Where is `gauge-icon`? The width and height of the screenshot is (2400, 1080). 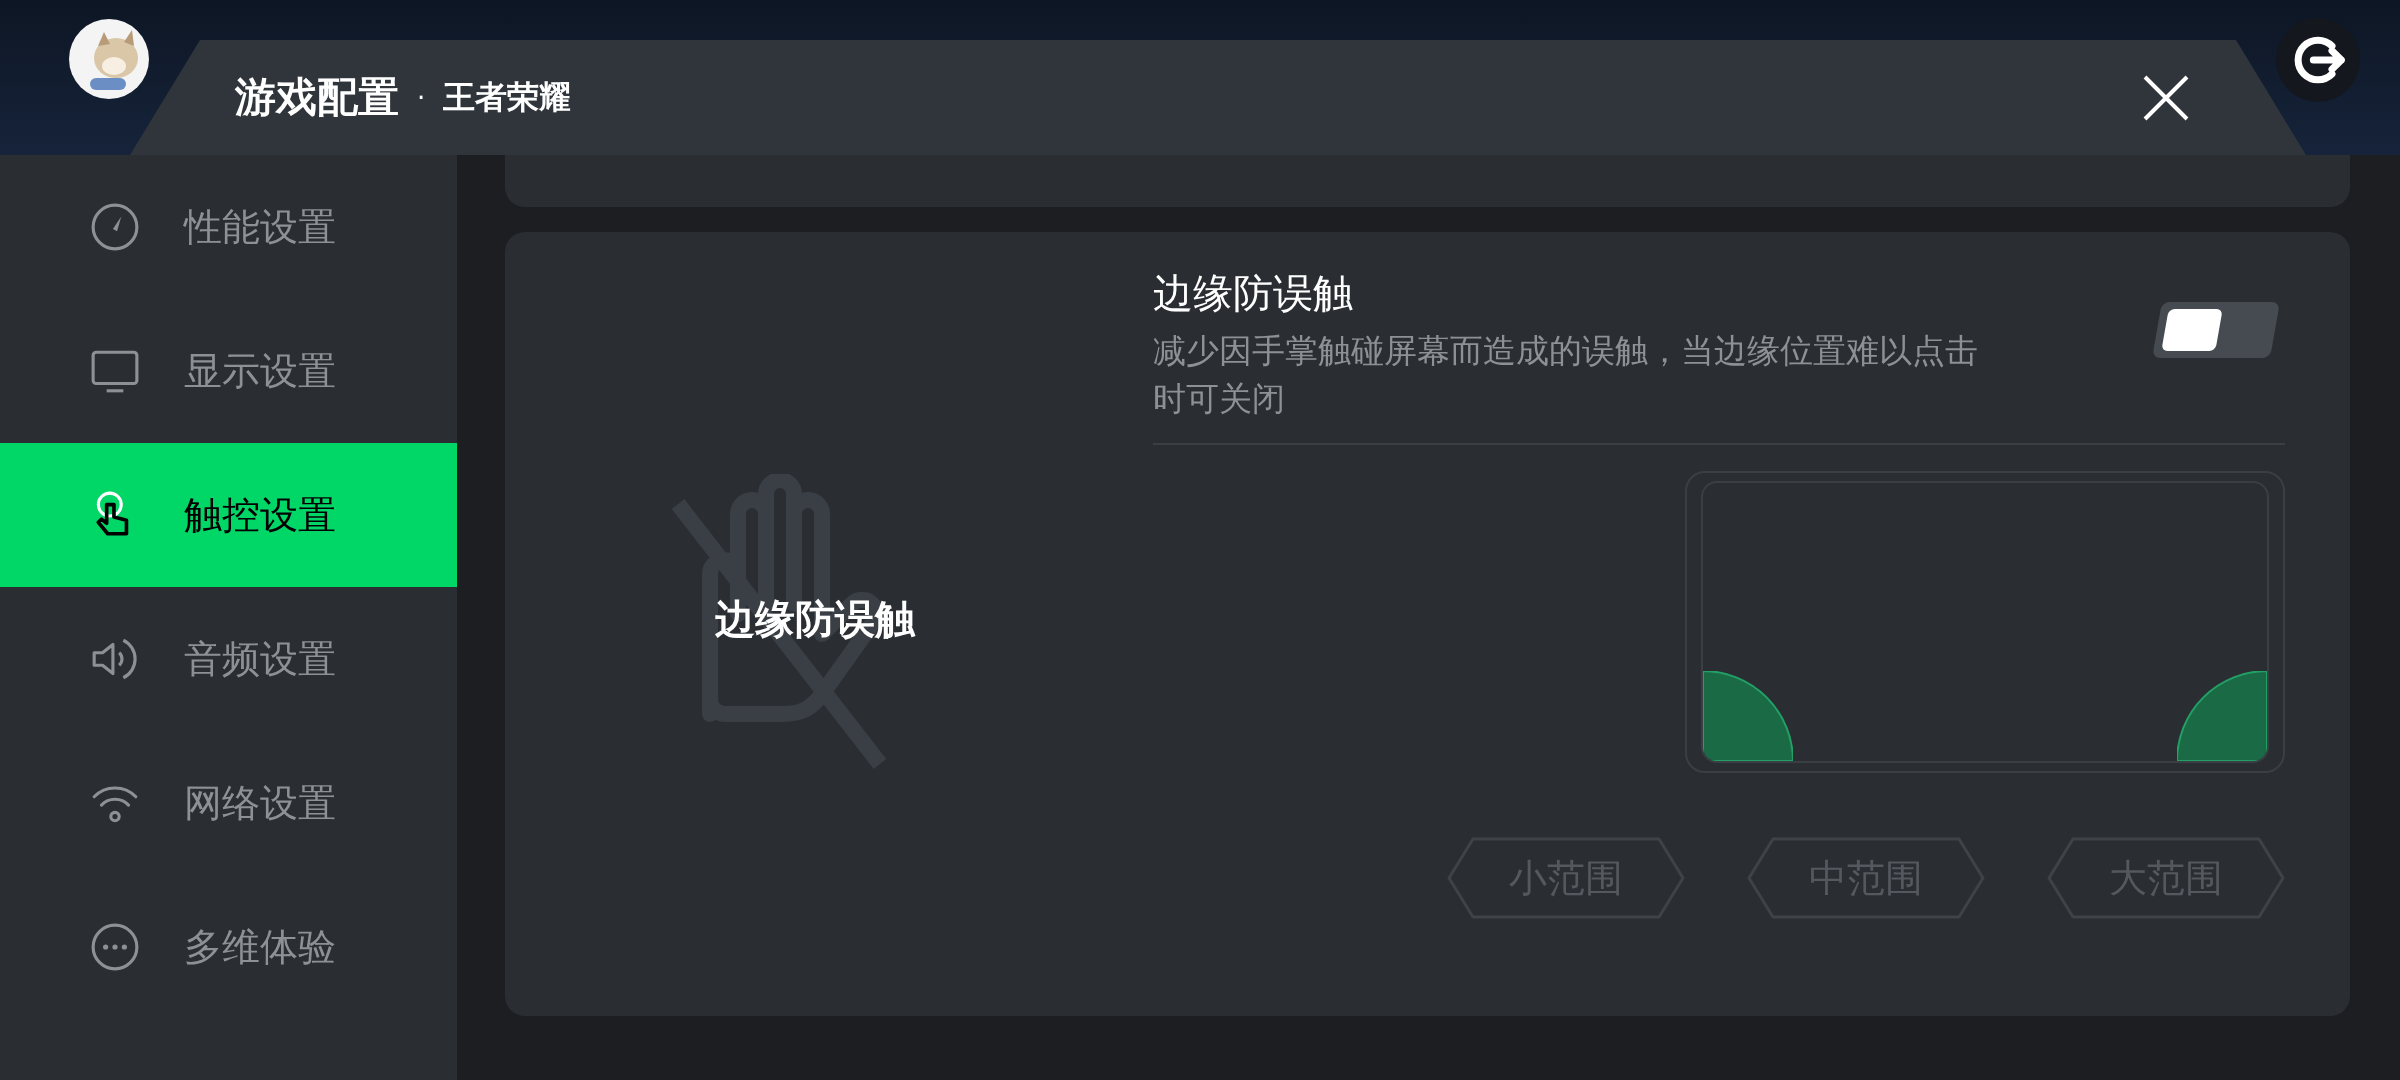
gauge-icon is located at coordinates (115, 227).